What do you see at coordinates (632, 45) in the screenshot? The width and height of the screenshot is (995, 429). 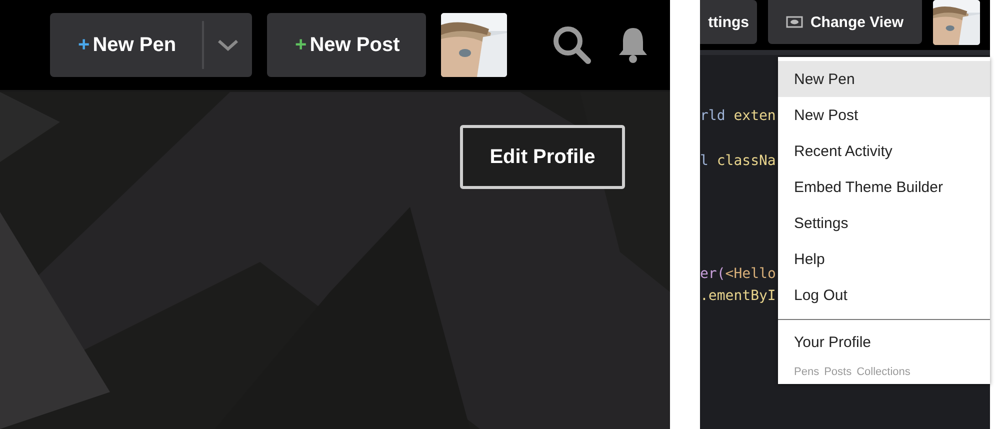 I see `bell-icon` at bounding box center [632, 45].